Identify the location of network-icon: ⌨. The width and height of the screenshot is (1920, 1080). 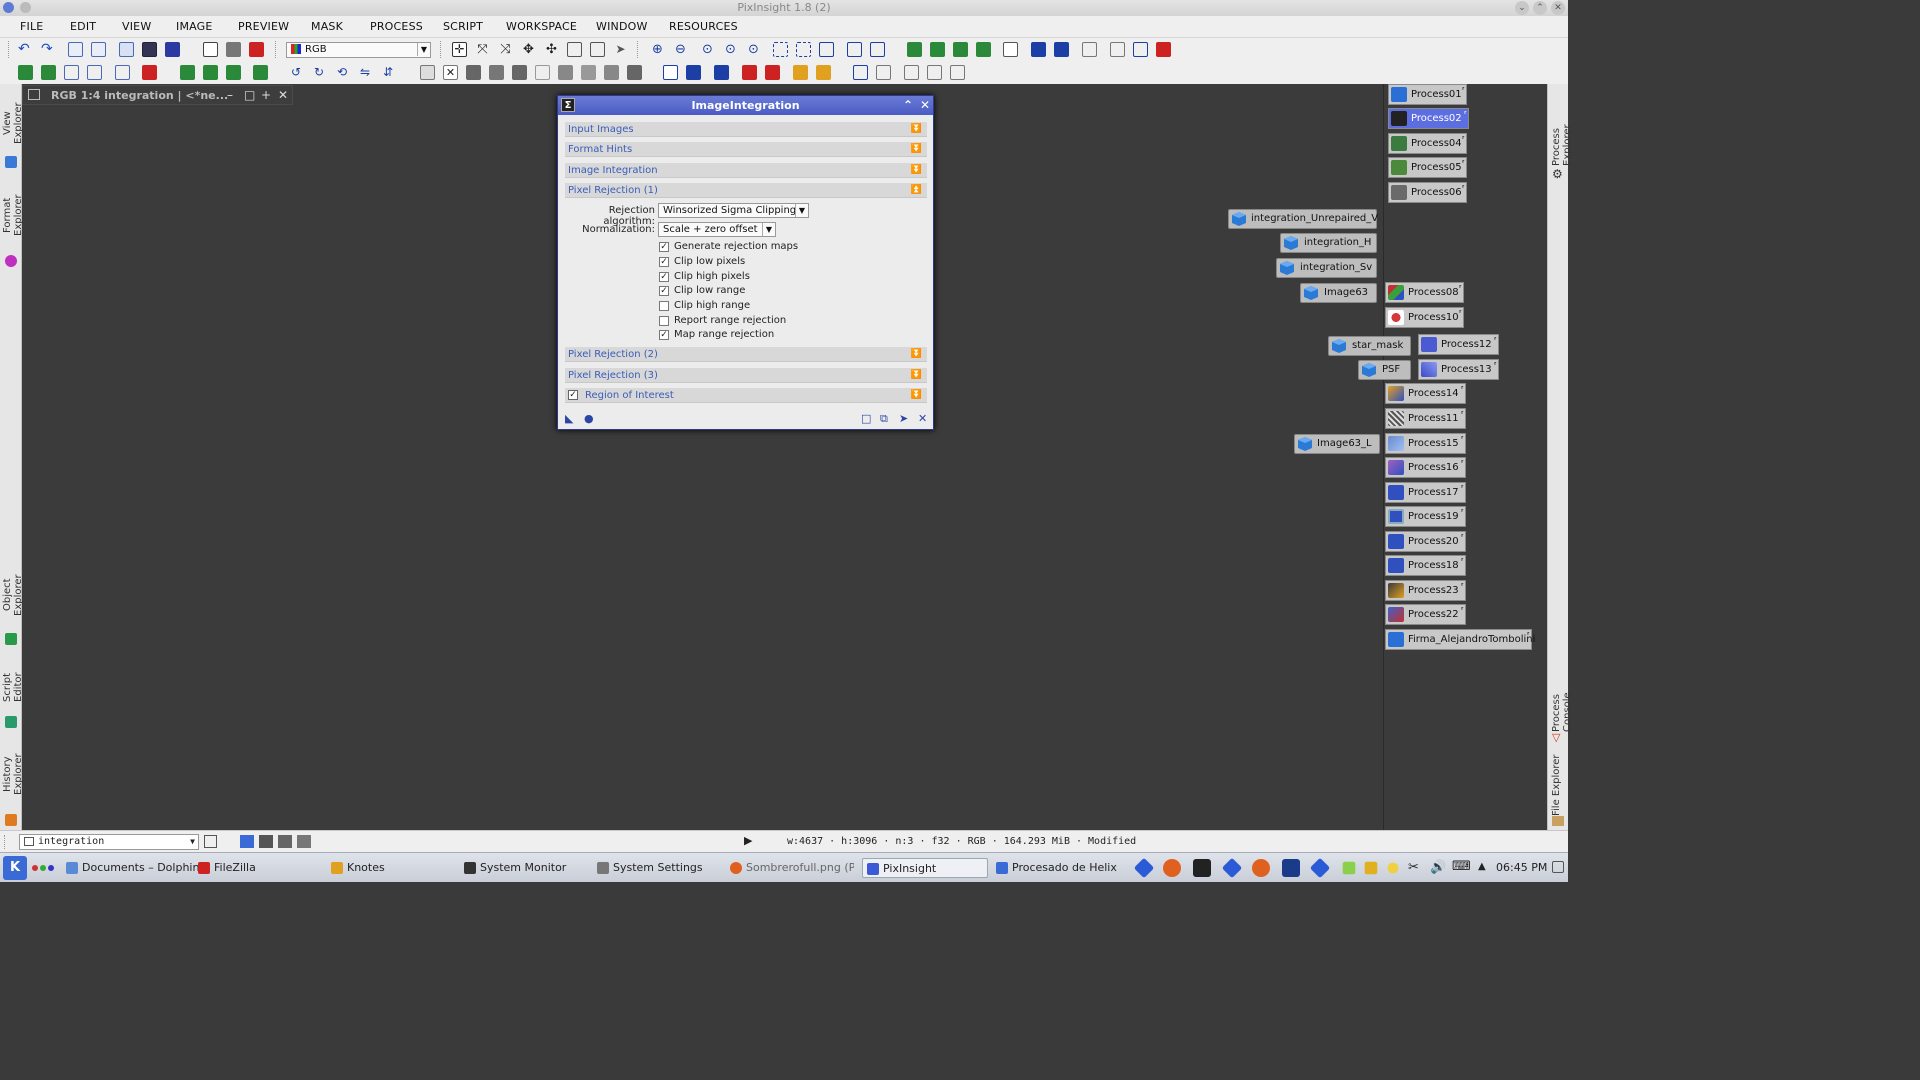
(1461, 866).